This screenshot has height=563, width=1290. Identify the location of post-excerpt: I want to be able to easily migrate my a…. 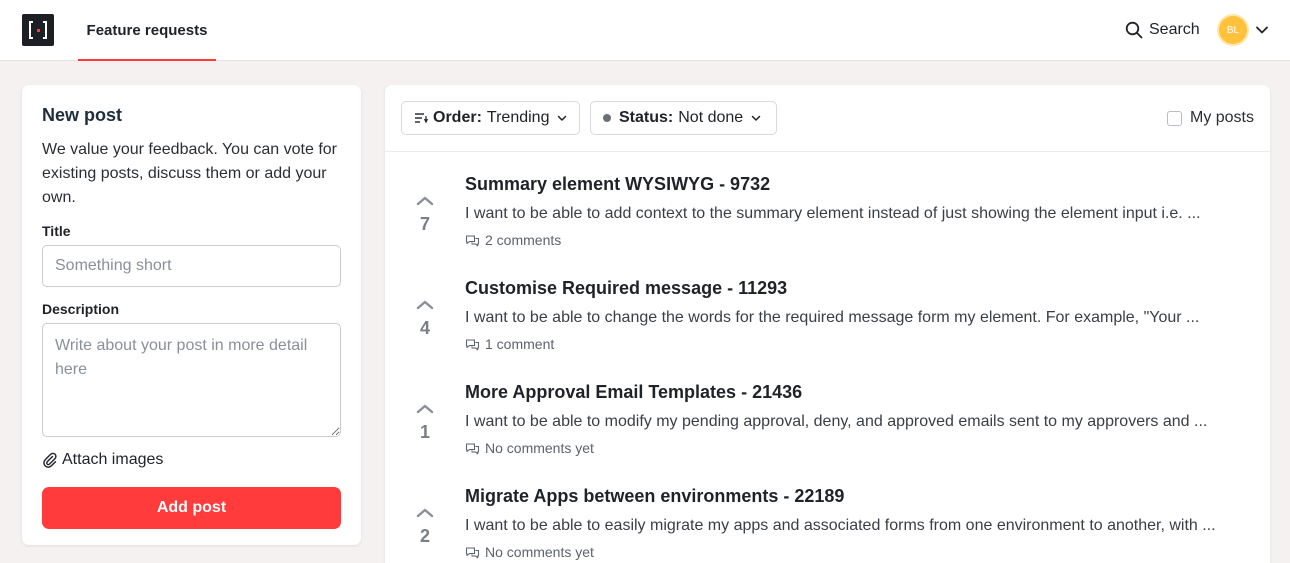
(840, 525).